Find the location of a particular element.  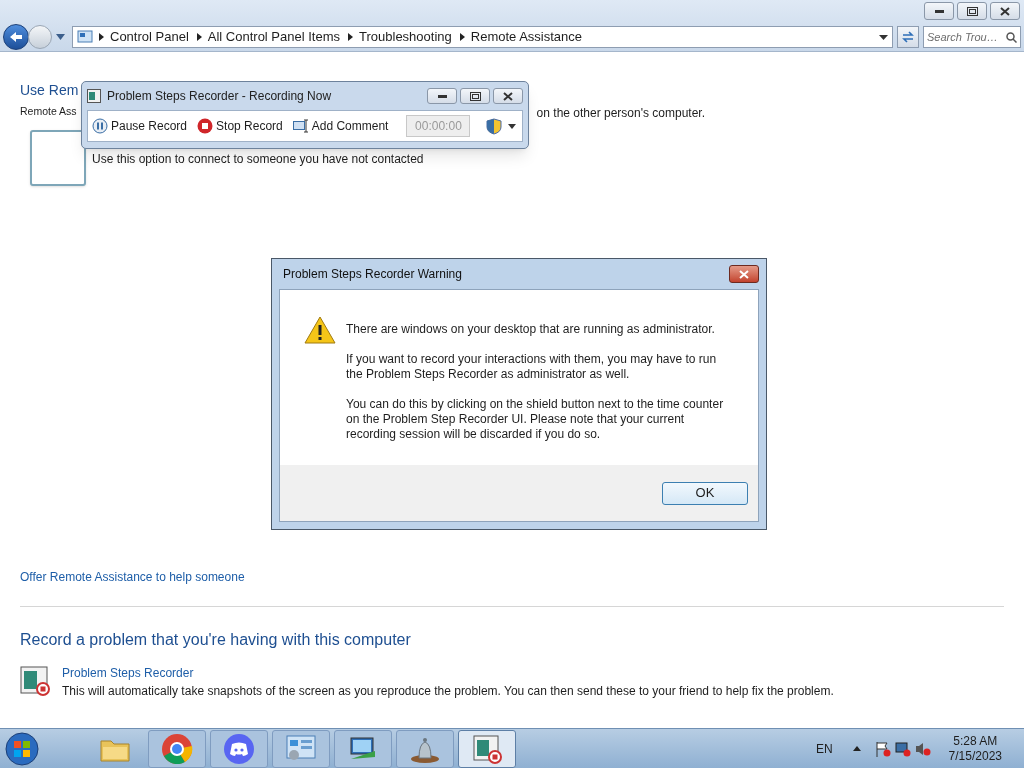

breadcrumb-item: Remote Assistance is located at coordinates (526, 37).